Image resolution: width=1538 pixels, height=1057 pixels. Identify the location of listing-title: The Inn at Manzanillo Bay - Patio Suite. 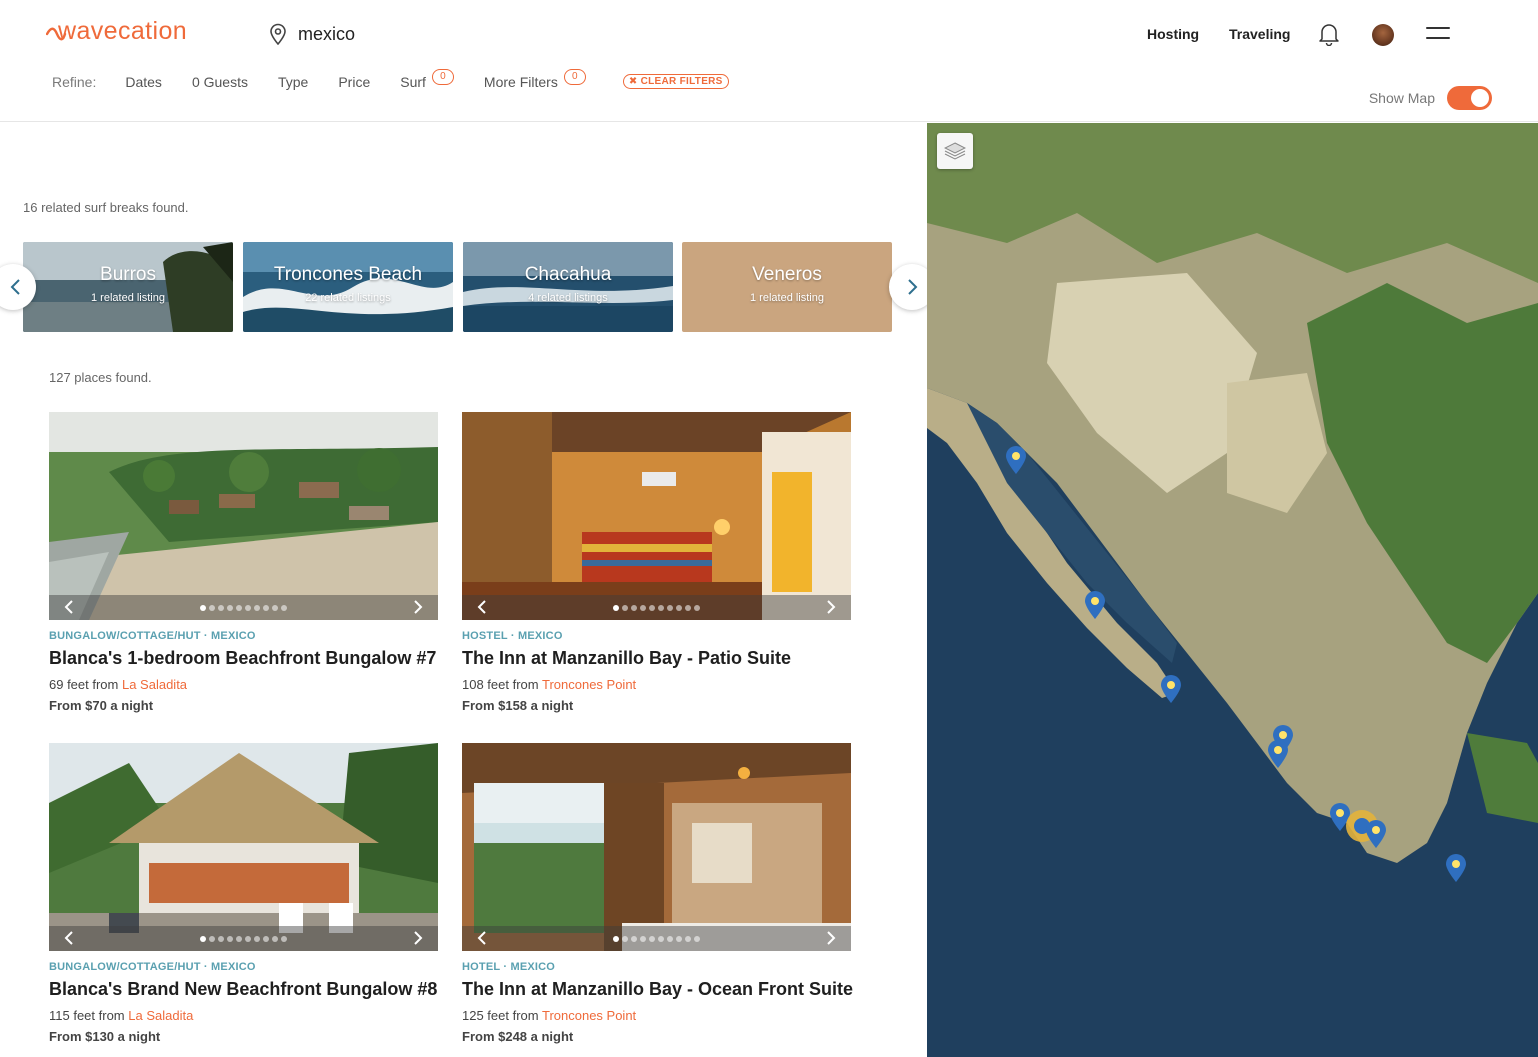
(656, 658).